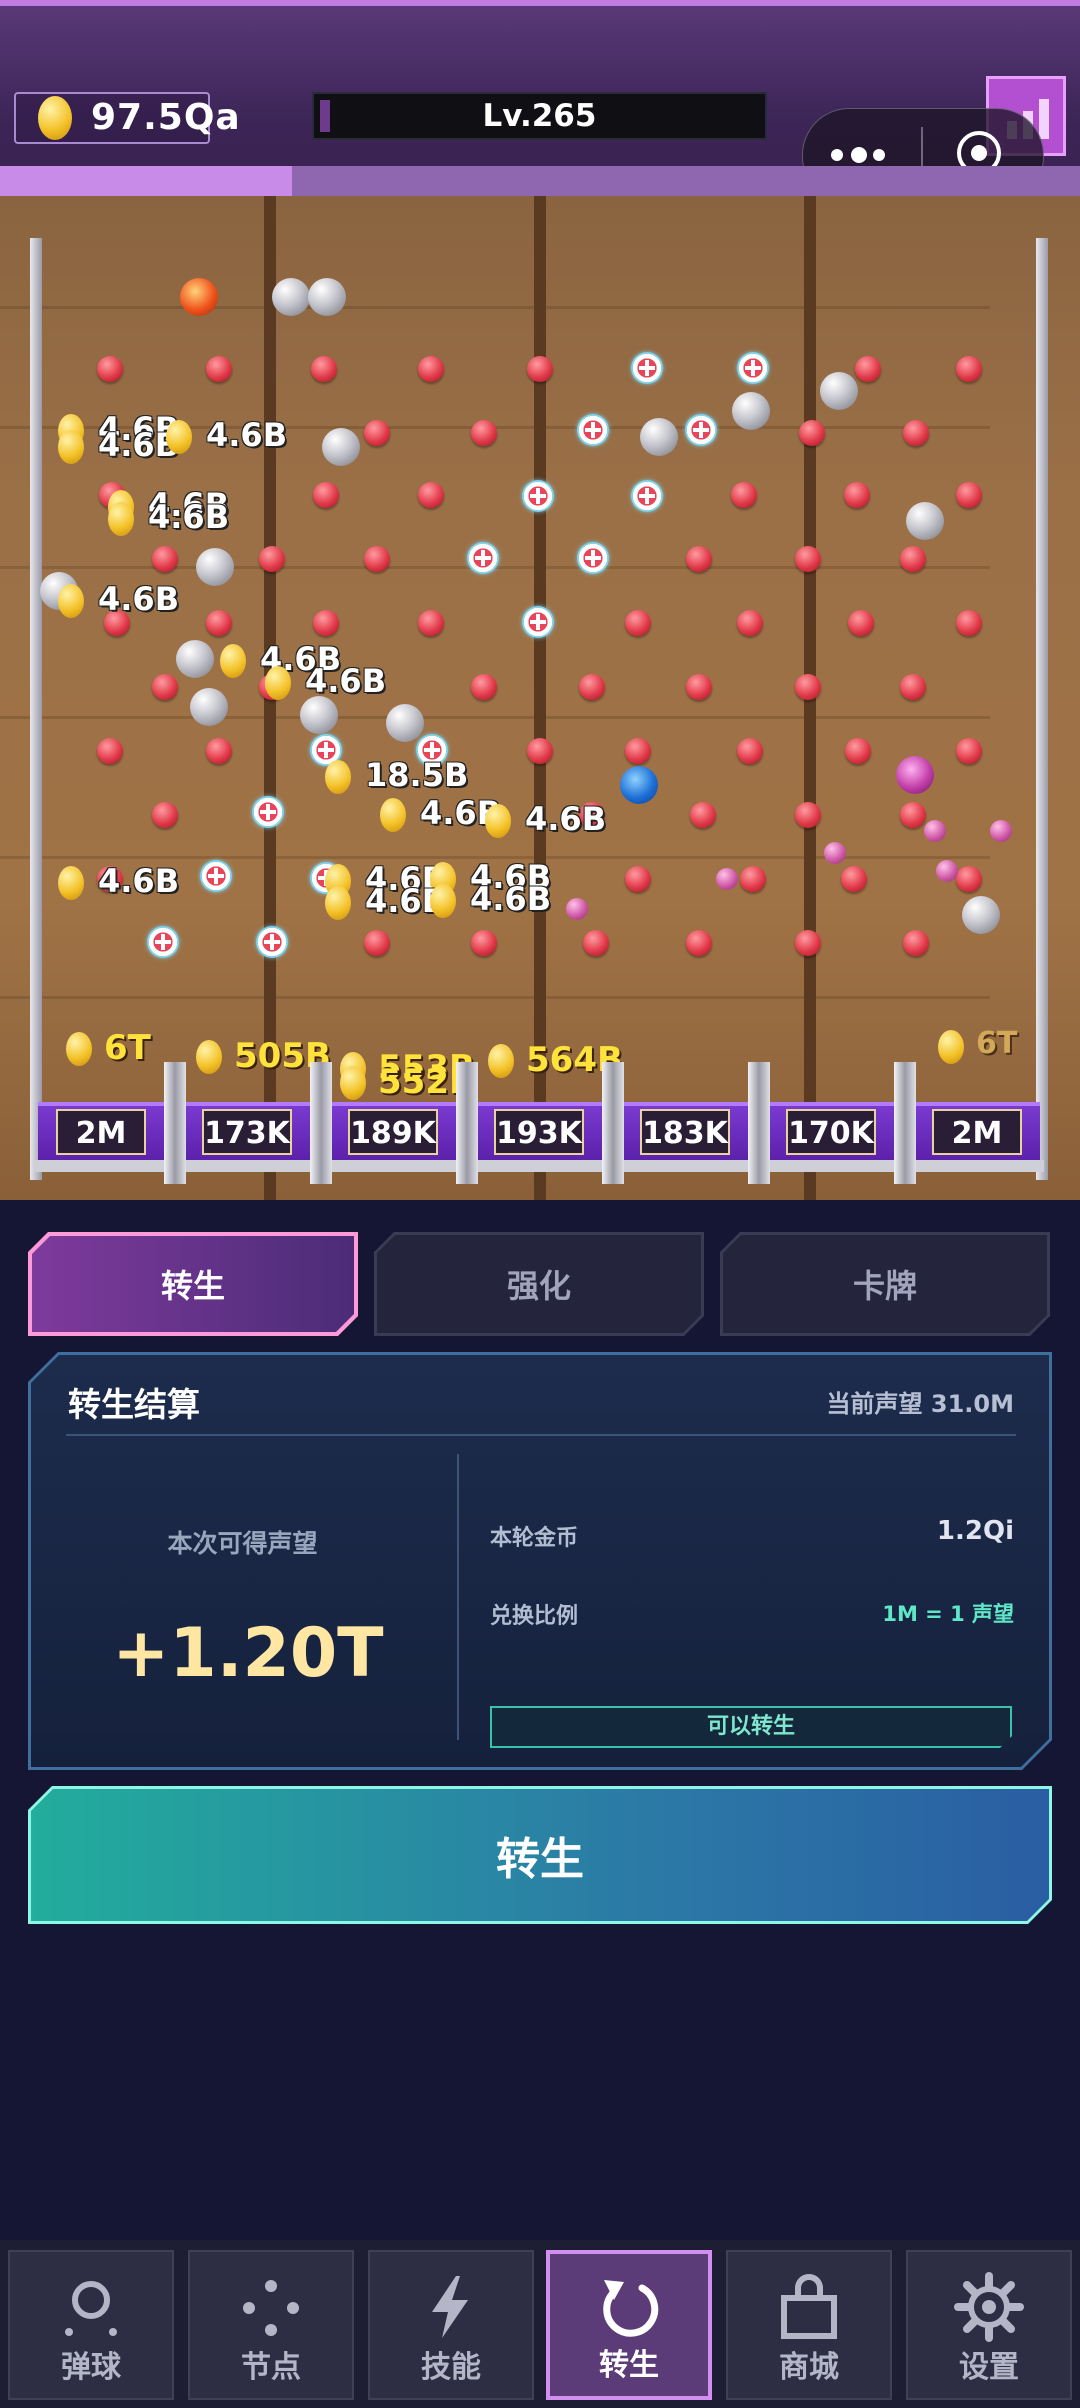 The image size is (1080, 2408). Describe the element at coordinates (146, 181) in the screenshot. I see `xp-progress-fill` at that location.